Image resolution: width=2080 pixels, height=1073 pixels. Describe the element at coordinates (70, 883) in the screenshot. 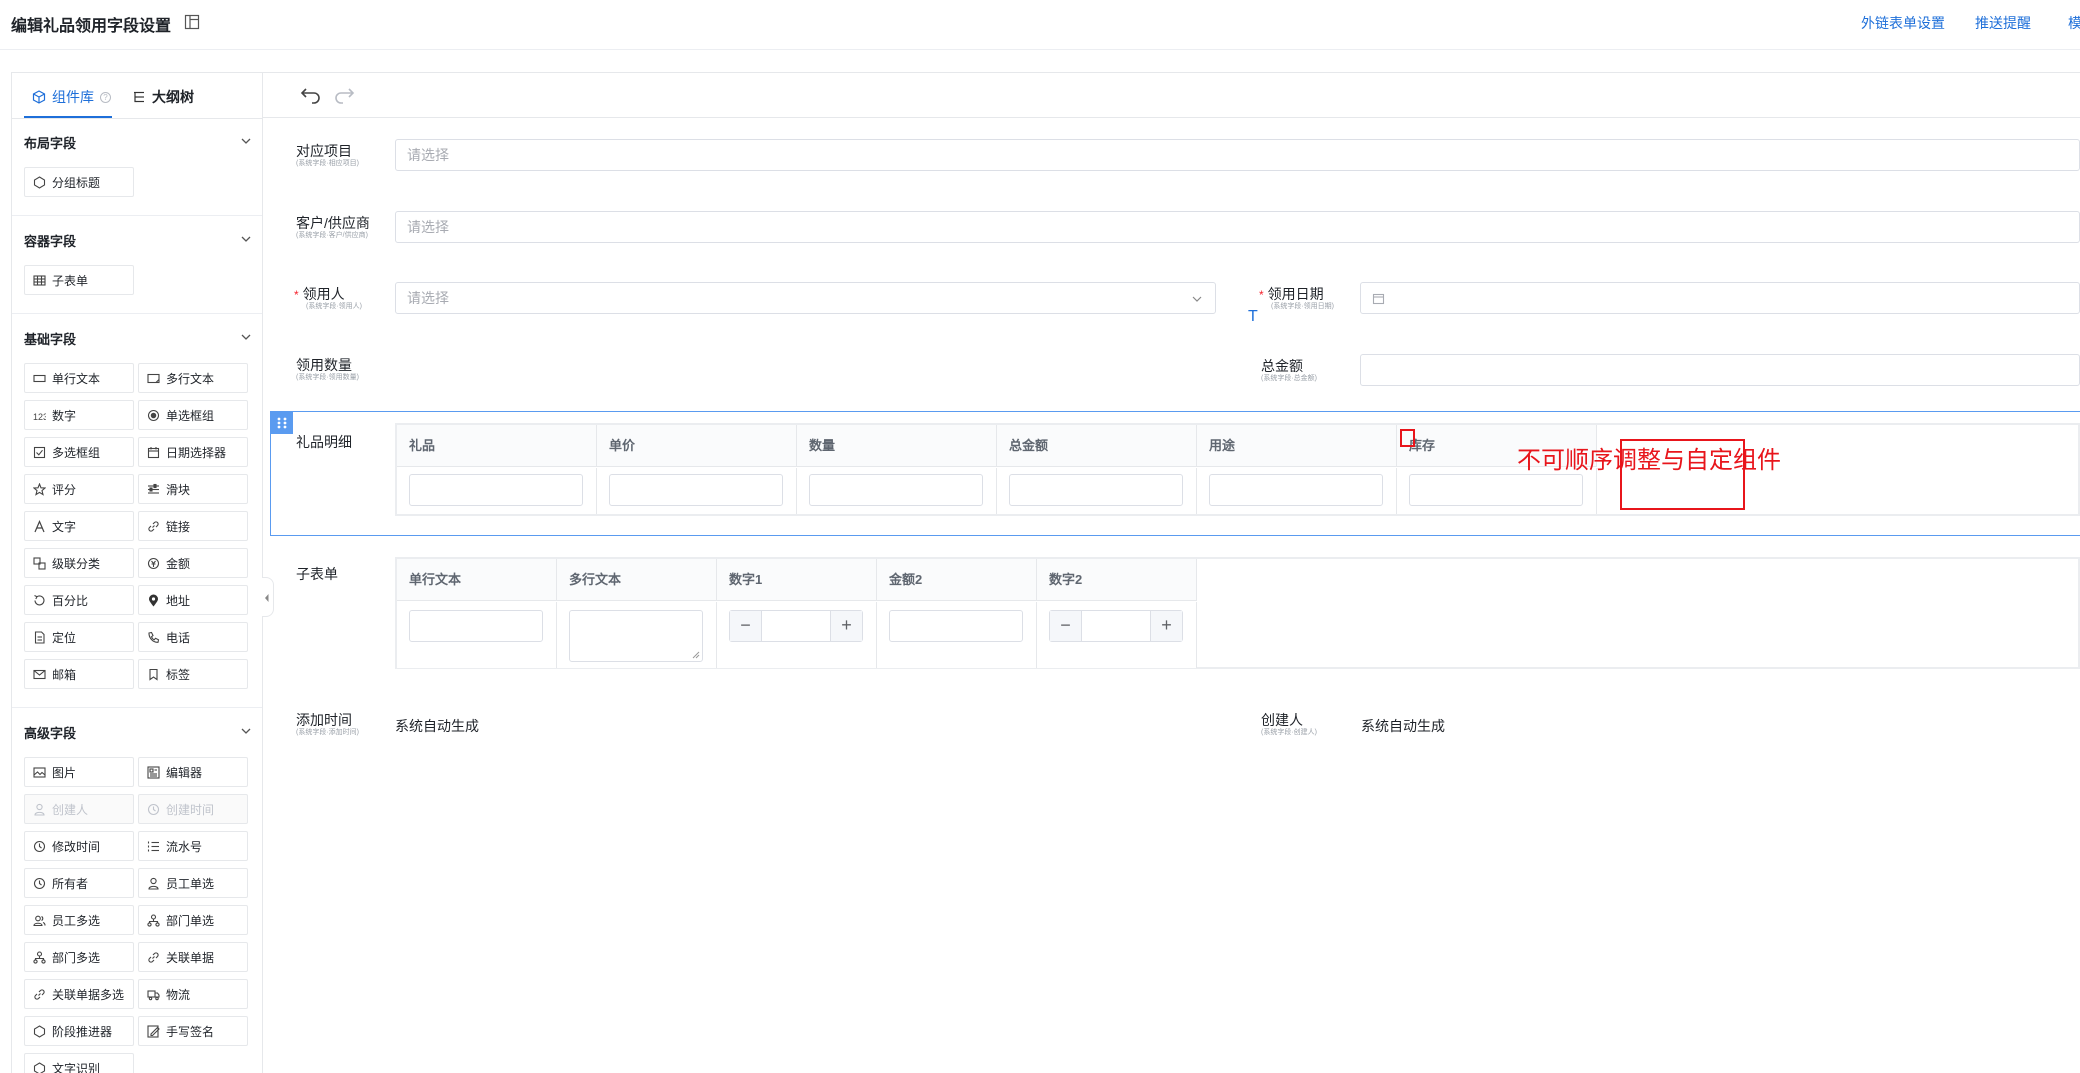

I see `comp-label: 所有者` at that location.